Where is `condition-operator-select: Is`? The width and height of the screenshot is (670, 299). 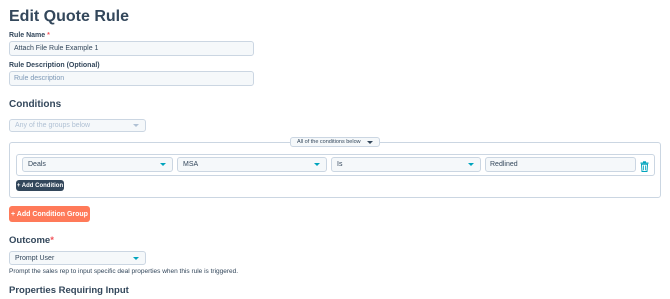 condition-operator-select: Is is located at coordinates (406, 164).